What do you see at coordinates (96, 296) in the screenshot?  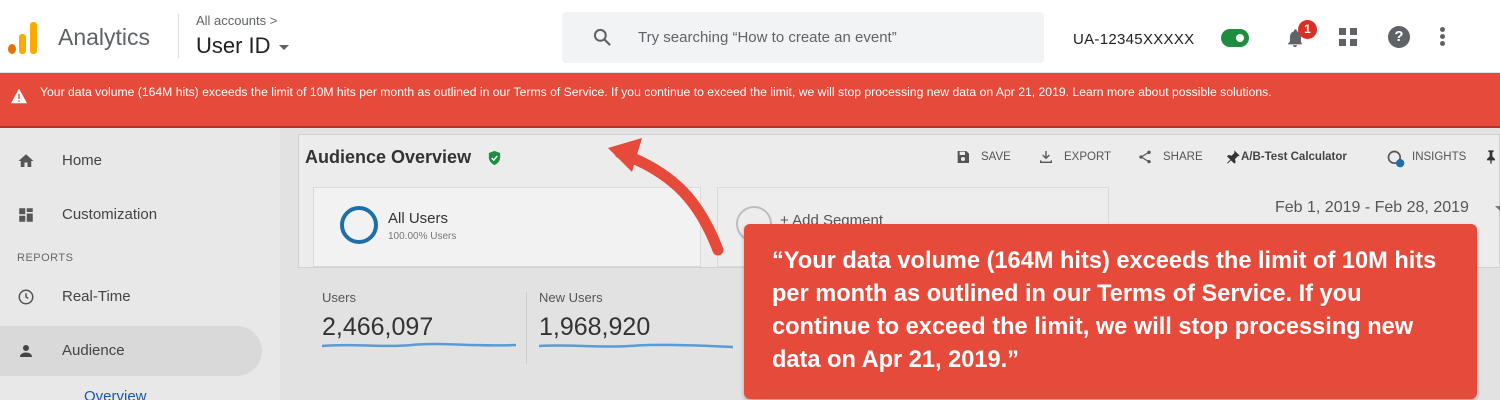 I see `sidebar-item-label: Real-Time` at bounding box center [96, 296].